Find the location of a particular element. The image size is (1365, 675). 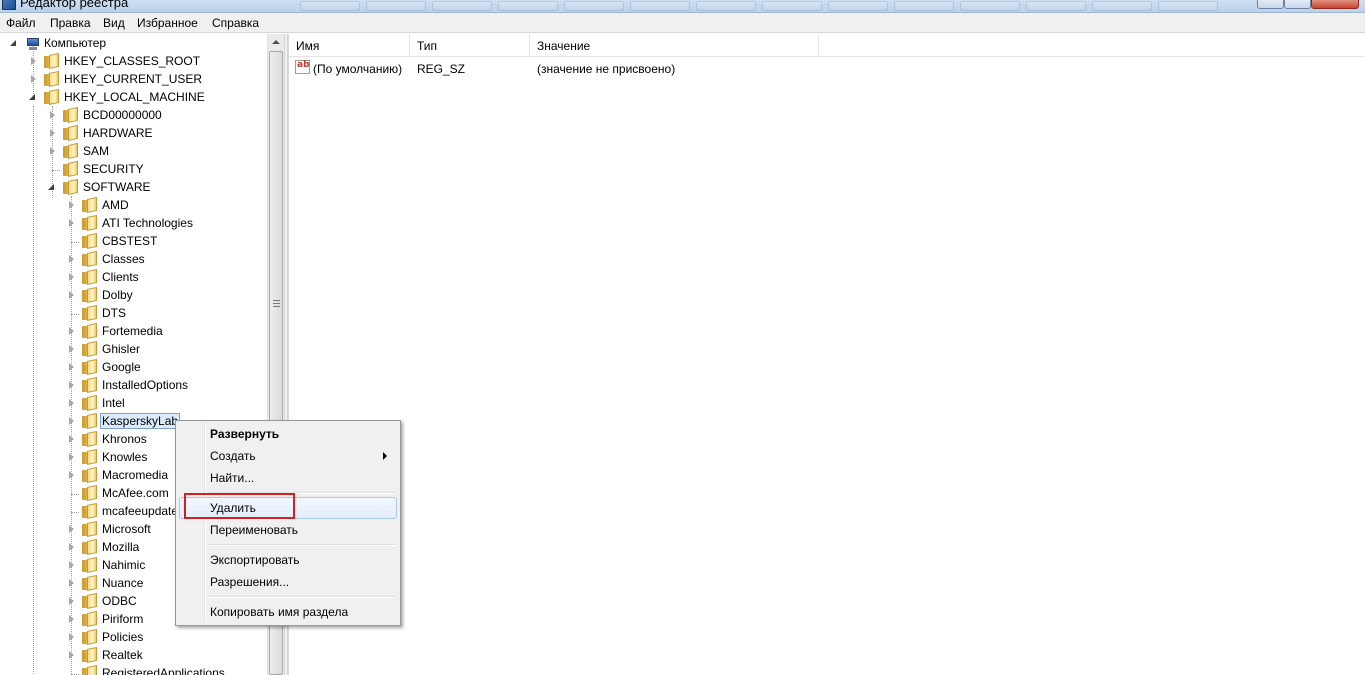

tree-node-cbstest: CBSTEST is located at coordinates (133, 241).